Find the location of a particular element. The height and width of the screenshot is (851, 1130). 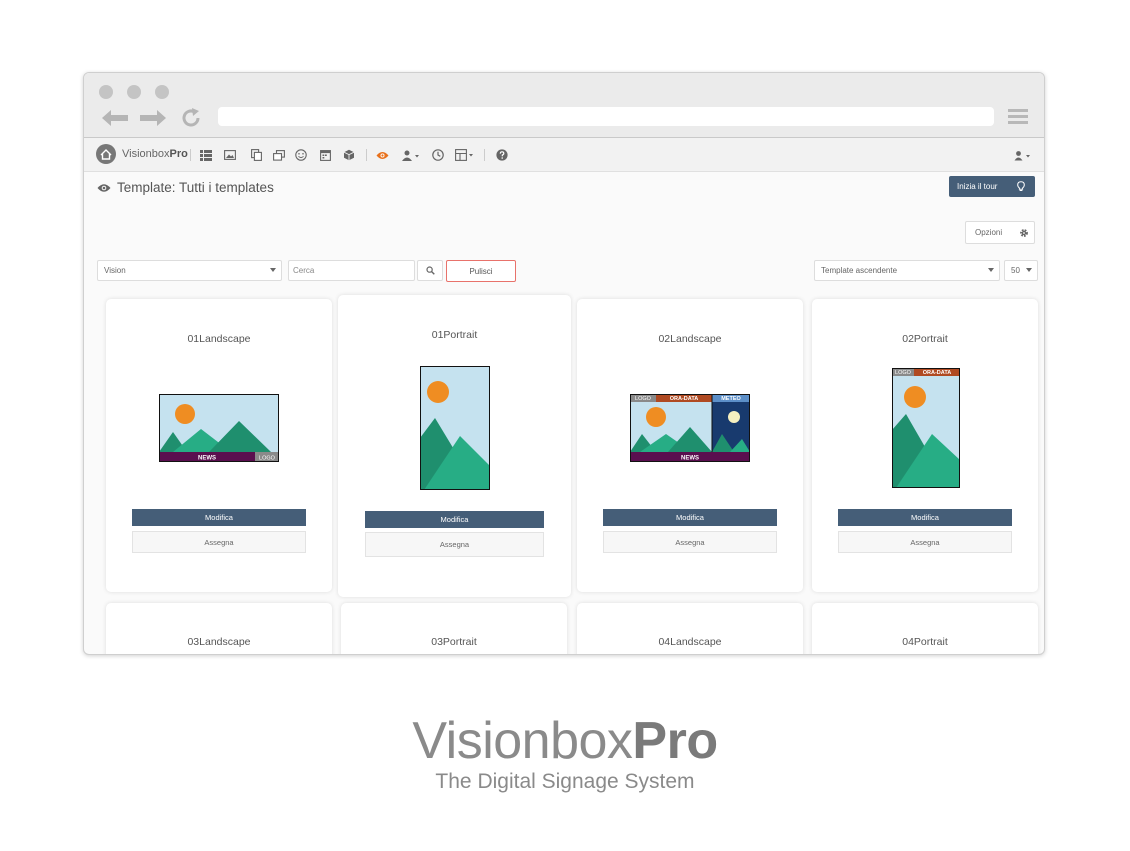

template-card-04landscape: 04Landscape is located at coordinates (690, 628).